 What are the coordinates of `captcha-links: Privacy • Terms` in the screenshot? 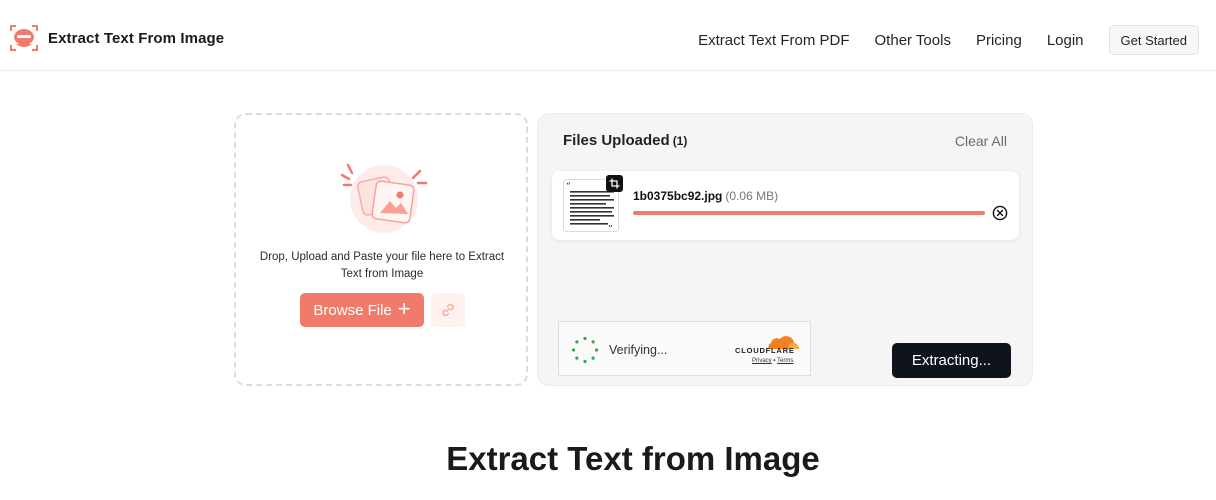 It's located at (772, 361).